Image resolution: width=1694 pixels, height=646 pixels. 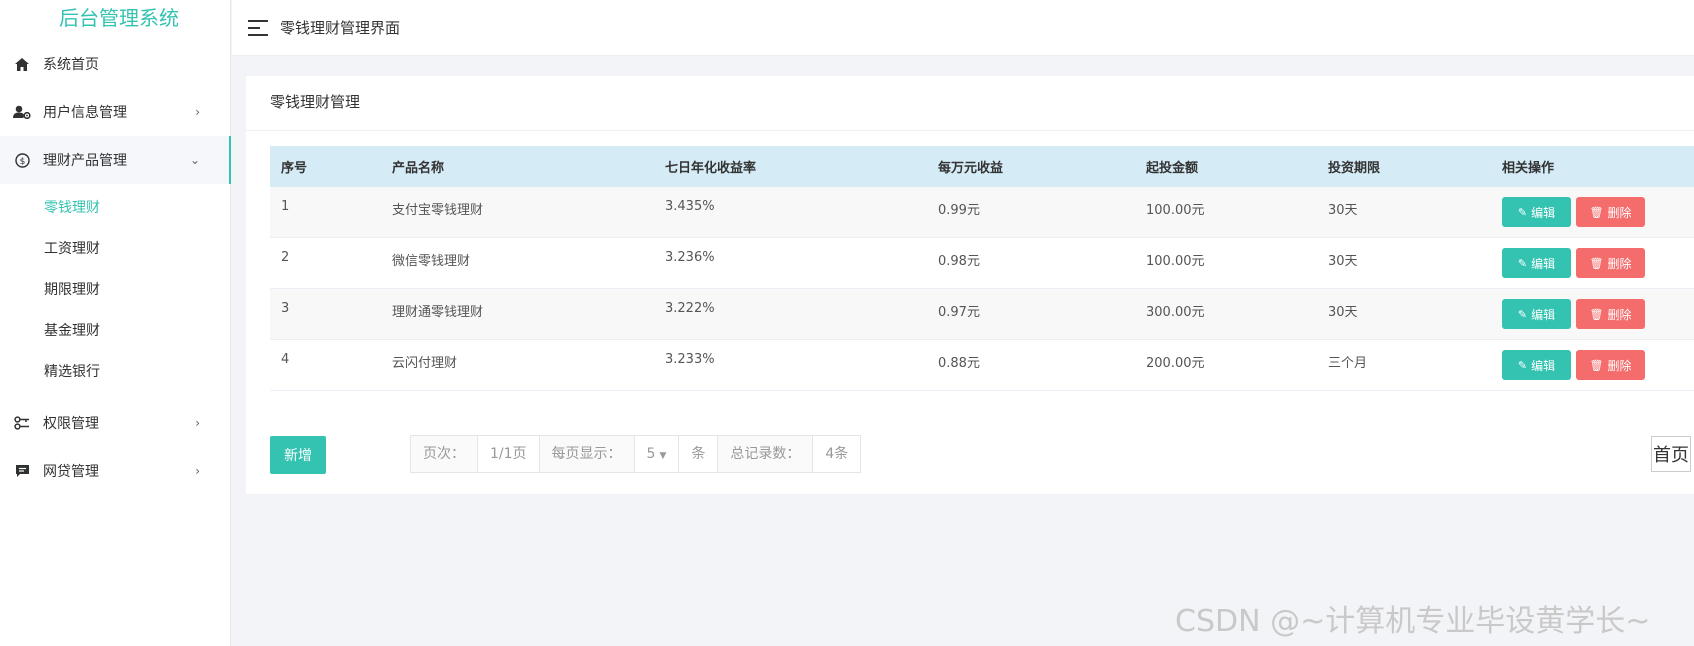 What do you see at coordinates (1671, 454) in the screenshot?
I see `first-page-button: 首页` at bounding box center [1671, 454].